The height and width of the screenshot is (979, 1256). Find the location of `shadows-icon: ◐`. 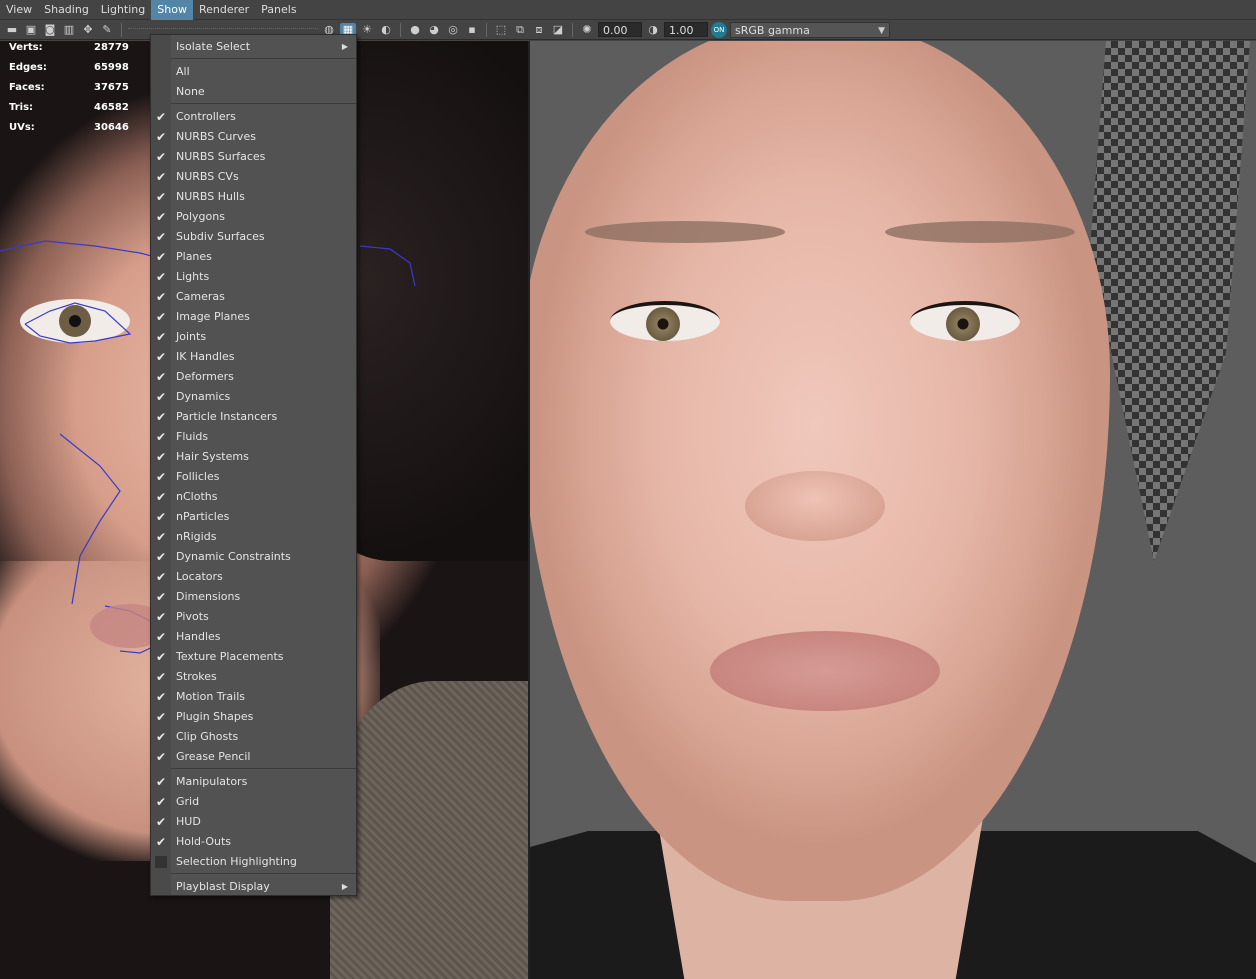

shadows-icon: ◐ is located at coordinates (386, 30).